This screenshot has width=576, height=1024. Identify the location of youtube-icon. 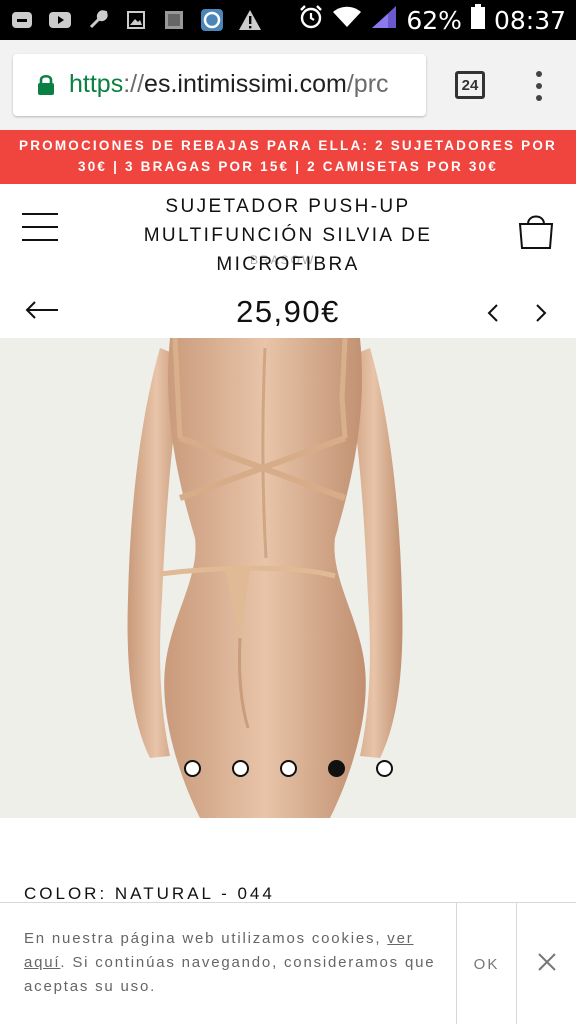
(60, 20).